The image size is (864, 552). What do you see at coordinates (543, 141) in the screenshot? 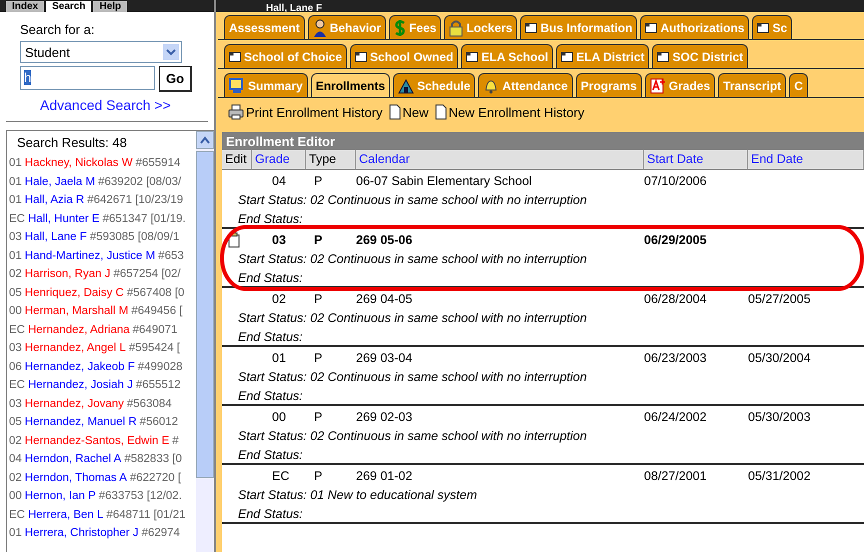
I see `panel-title: Enrollment Editor` at bounding box center [543, 141].